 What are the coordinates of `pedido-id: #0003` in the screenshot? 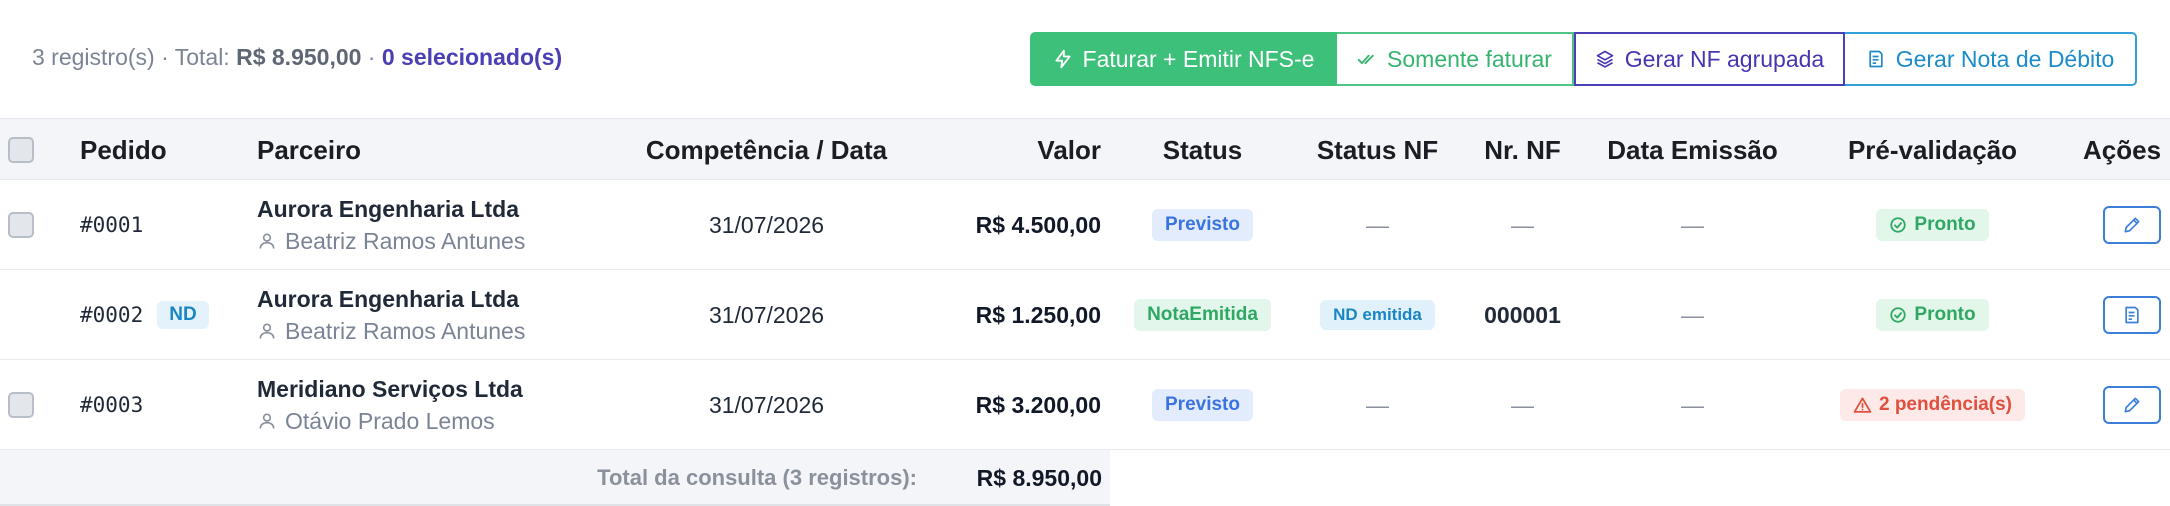 It's located at (111, 405).